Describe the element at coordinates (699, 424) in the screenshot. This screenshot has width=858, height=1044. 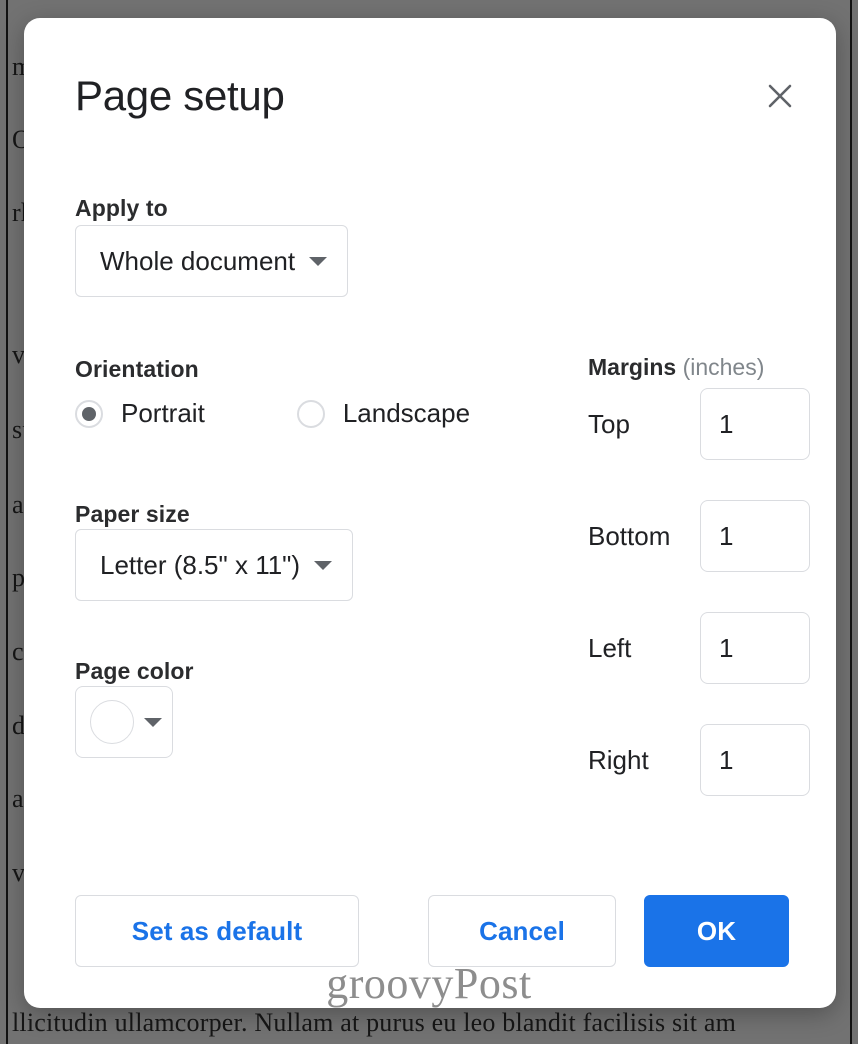
I see `margin-row-top: Top` at that location.